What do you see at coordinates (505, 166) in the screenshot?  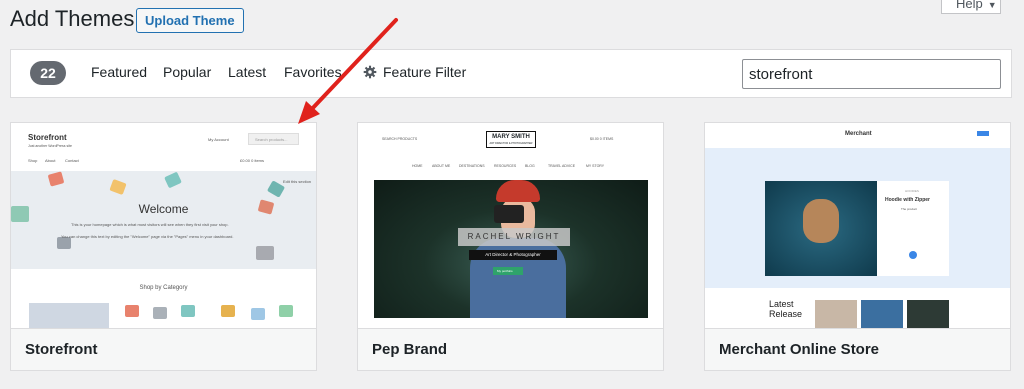 I see `preview-nav-item: RESOURCES` at bounding box center [505, 166].